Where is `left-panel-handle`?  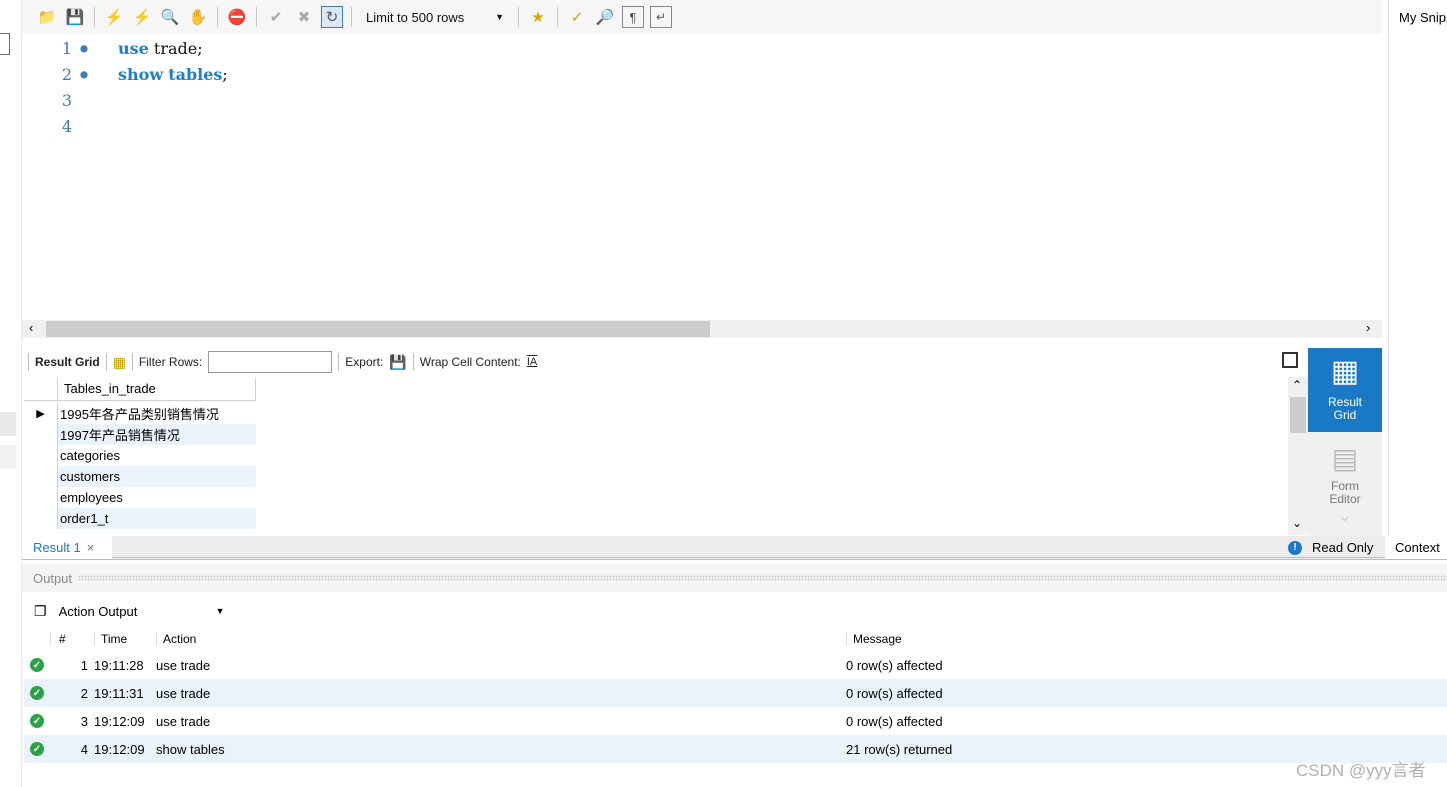
left-panel-handle is located at coordinates (5, 44).